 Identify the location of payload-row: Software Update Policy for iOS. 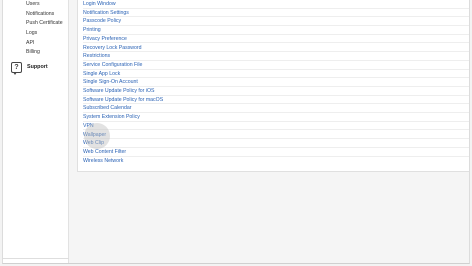
(276, 91).